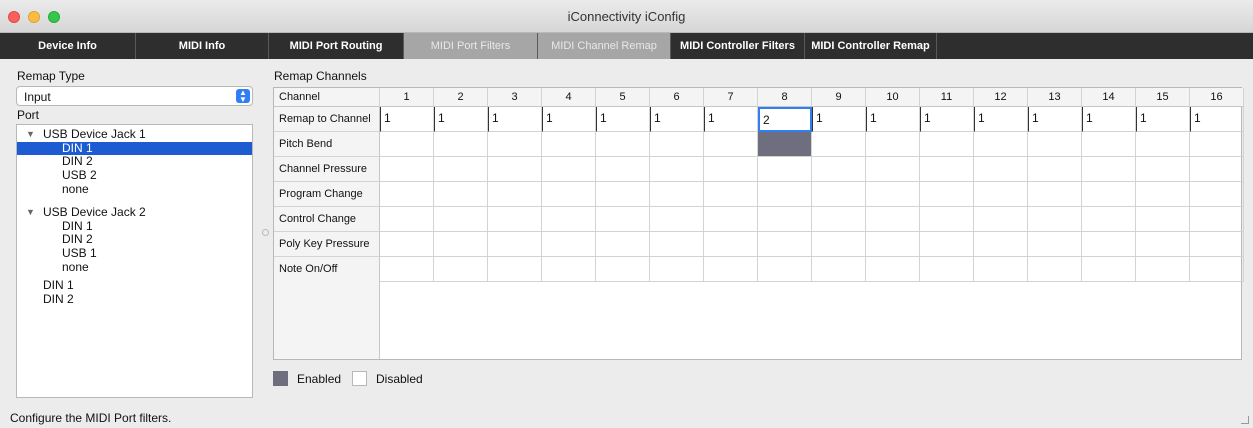 The width and height of the screenshot is (1253, 428). What do you see at coordinates (265, 232) in the screenshot?
I see `splitter-handle` at bounding box center [265, 232].